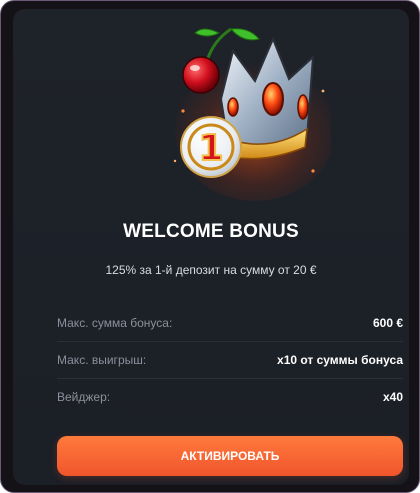  What do you see at coordinates (230, 323) in the screenshot?
I see `max-bonus-row: Макс. сумма бонуса: 600 €` at bounding box center [230, 323].